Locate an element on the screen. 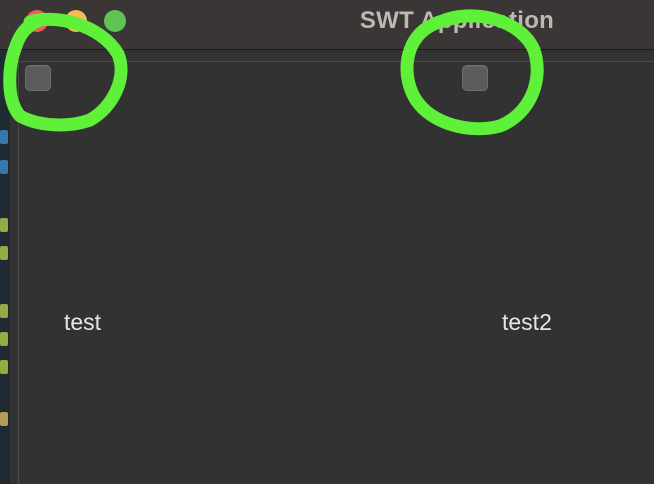  checkbox-test2 is located at coordinates (475, 78).